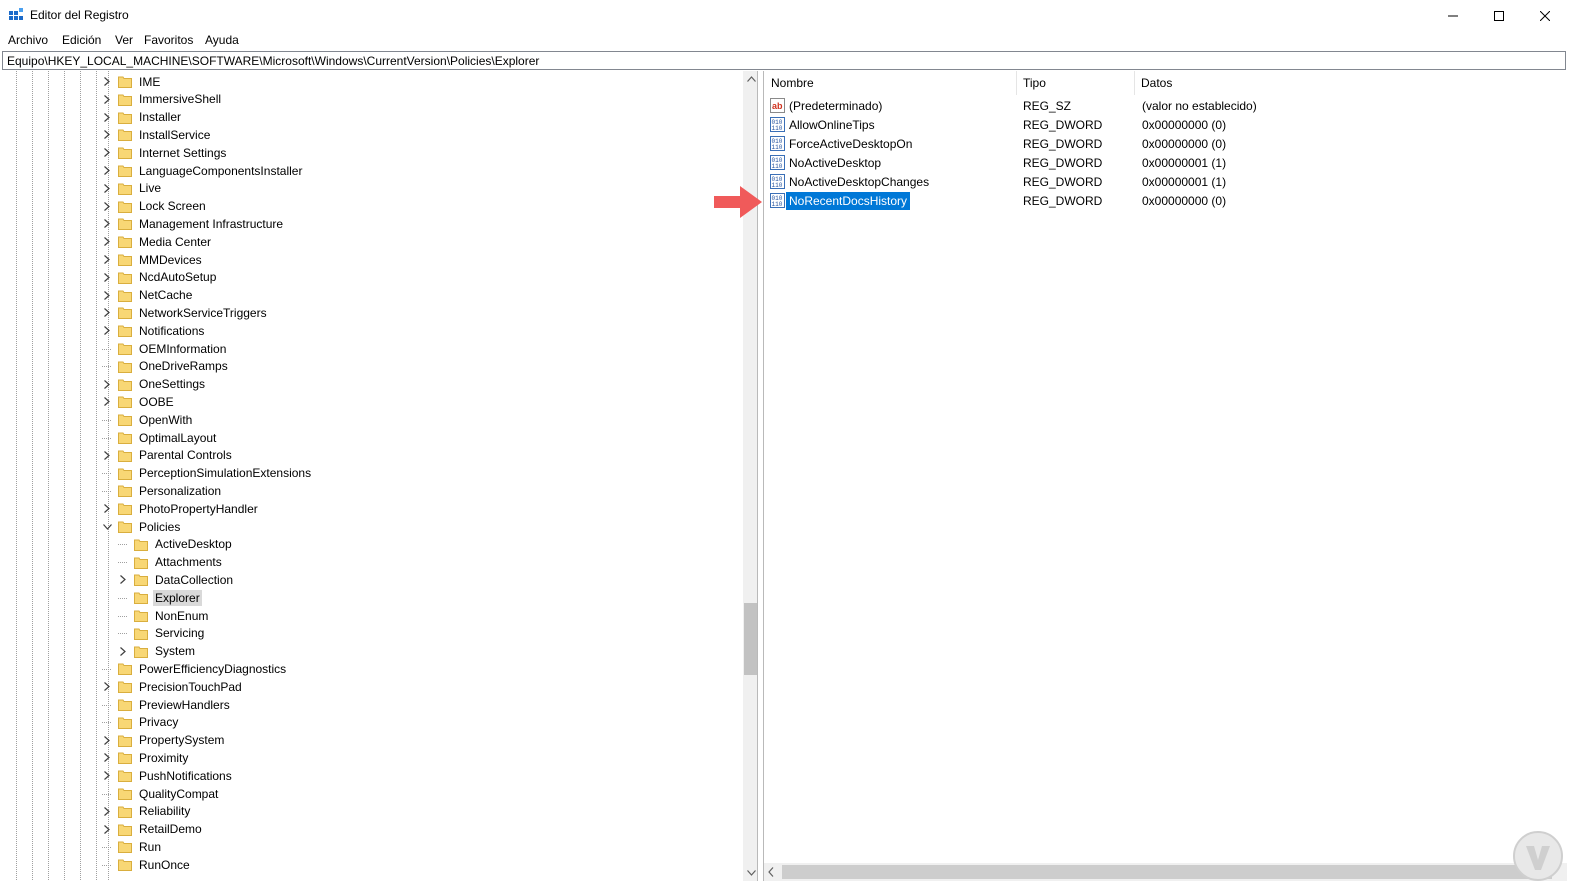 This screenshot has height=893, width=1588. I want to click on tree-item: Parental Controls, so click(168, 455).